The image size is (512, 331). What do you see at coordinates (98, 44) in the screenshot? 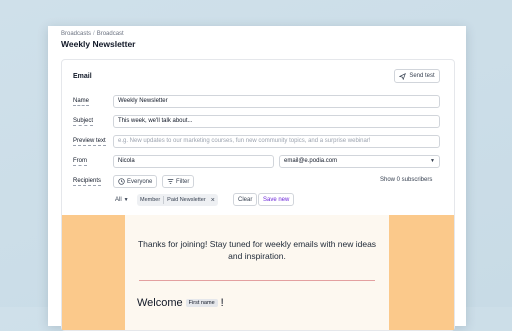
I see `page-title: Weekly Newsletter` at bounding box center [98, 44].